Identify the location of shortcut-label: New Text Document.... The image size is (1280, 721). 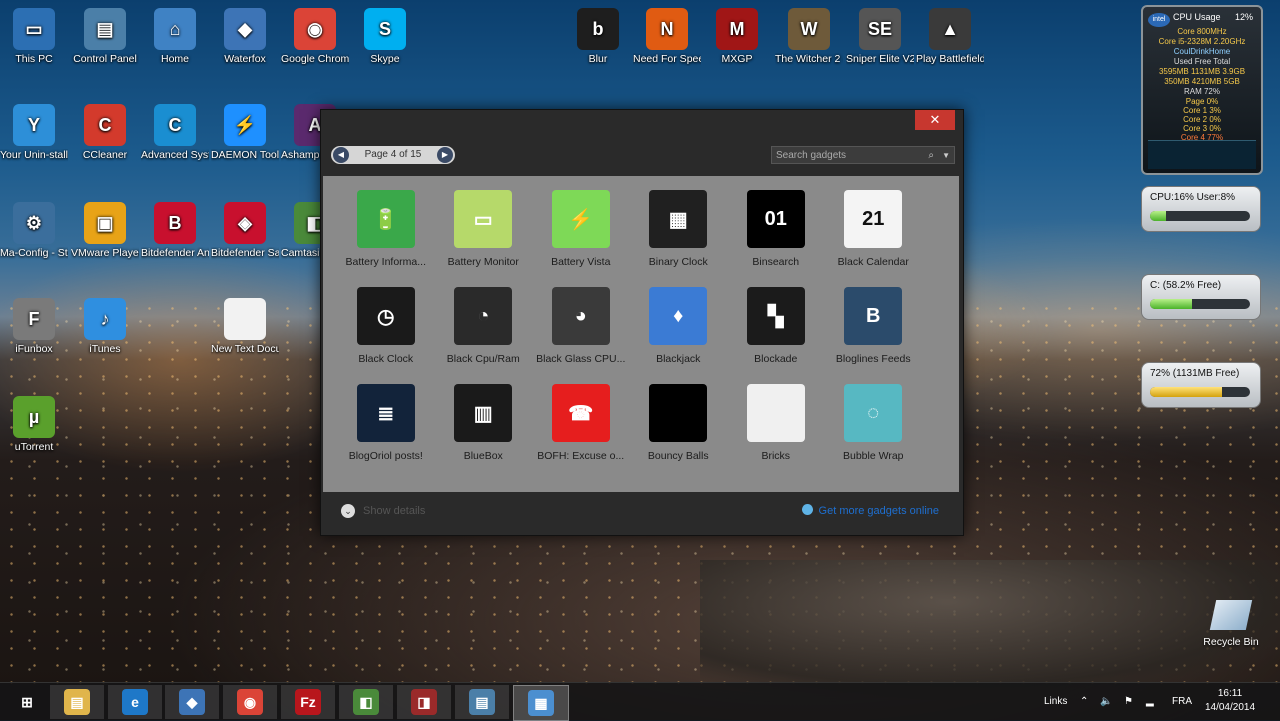
(245, 349).